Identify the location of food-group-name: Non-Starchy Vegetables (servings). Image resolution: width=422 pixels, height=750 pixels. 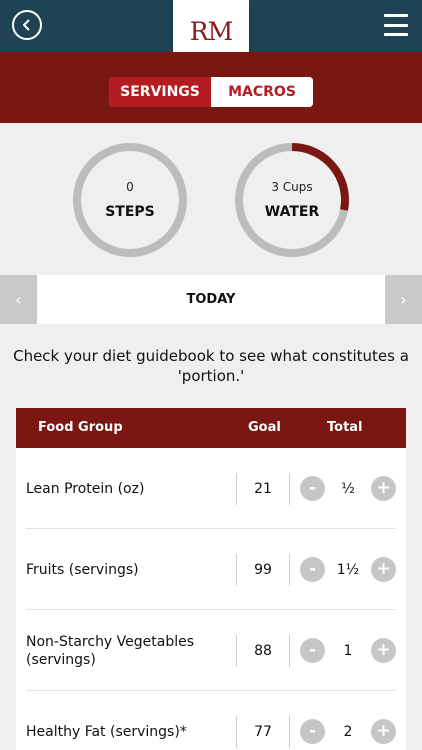
(110, 650).